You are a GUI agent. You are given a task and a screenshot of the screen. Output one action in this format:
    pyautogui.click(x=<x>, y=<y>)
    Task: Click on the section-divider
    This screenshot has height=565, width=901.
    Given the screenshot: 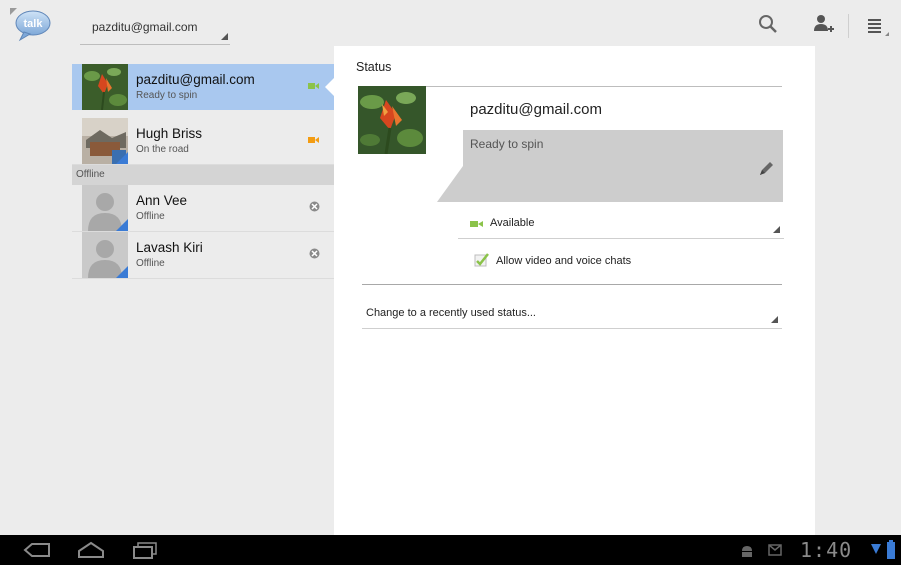 What is the action you would take?
    pyautogui.click(x=572, y=284)
    